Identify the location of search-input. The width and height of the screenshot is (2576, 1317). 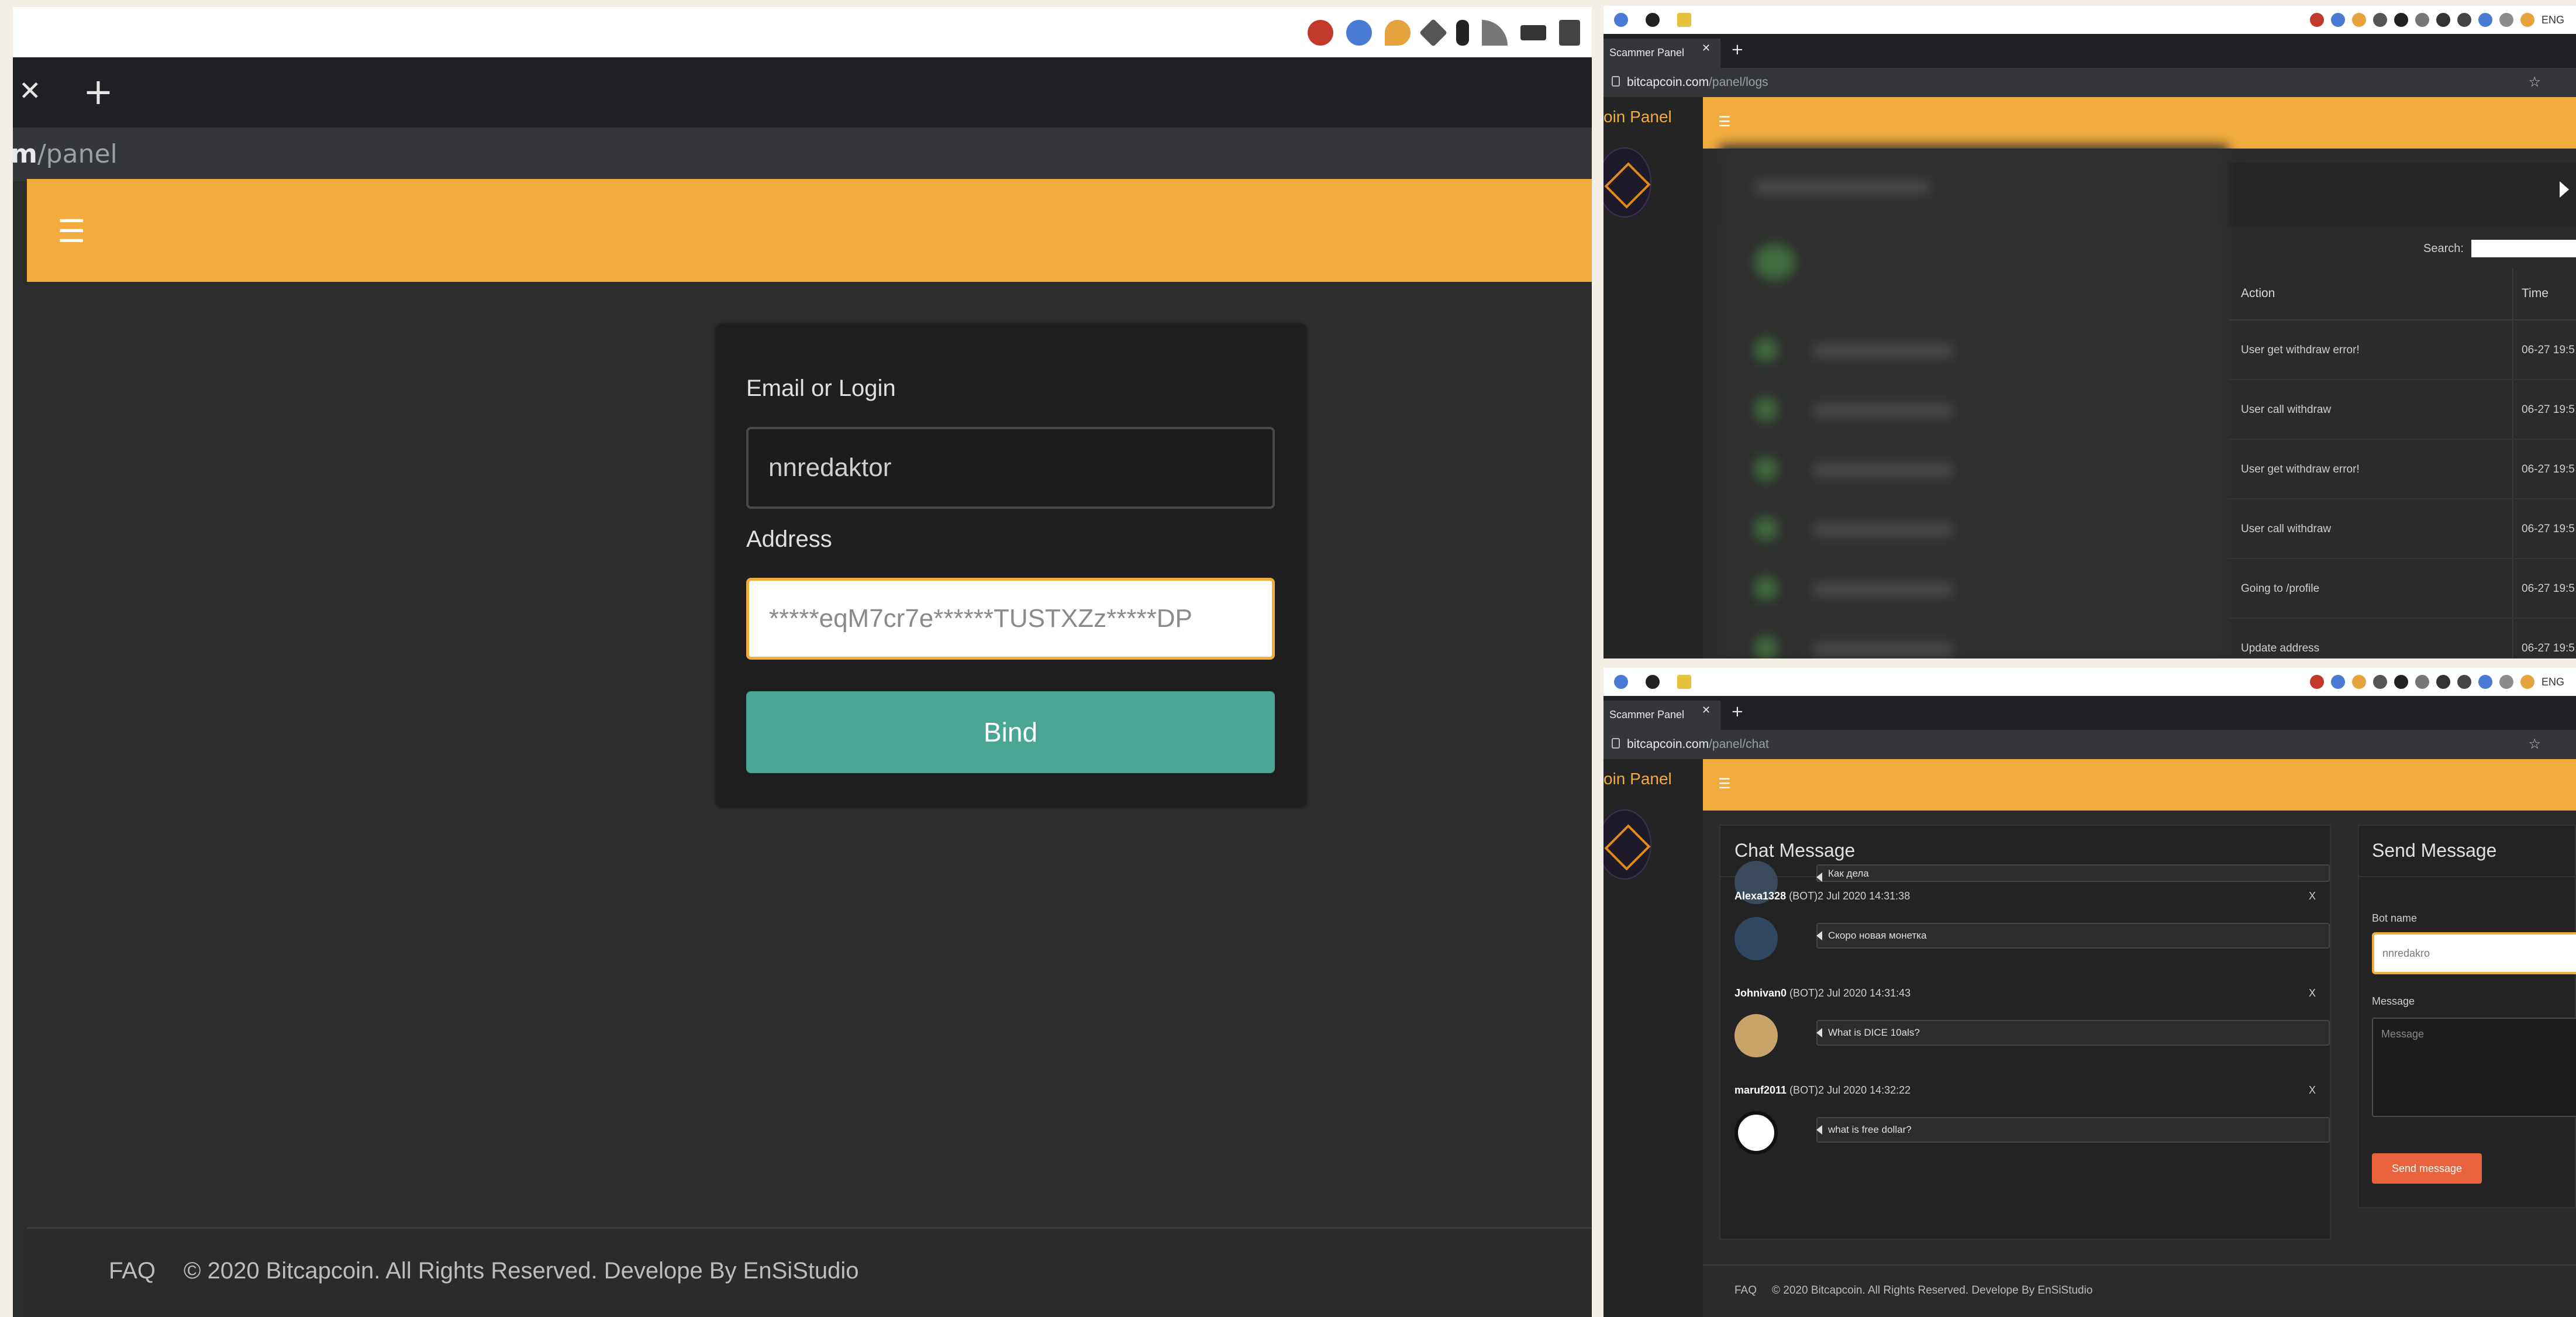
(2524, 248).